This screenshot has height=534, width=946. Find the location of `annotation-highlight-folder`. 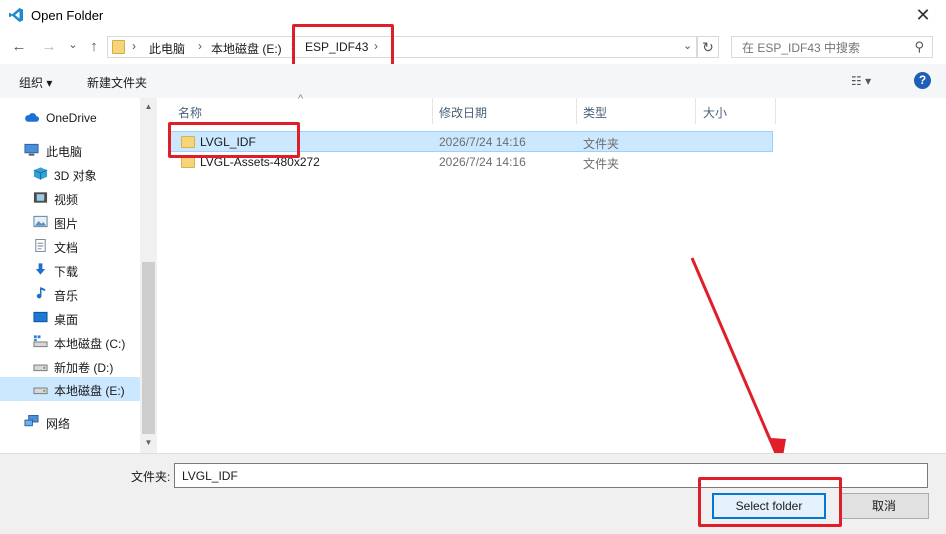

annotation-highlight-folder is located at coordinates (234, 140).